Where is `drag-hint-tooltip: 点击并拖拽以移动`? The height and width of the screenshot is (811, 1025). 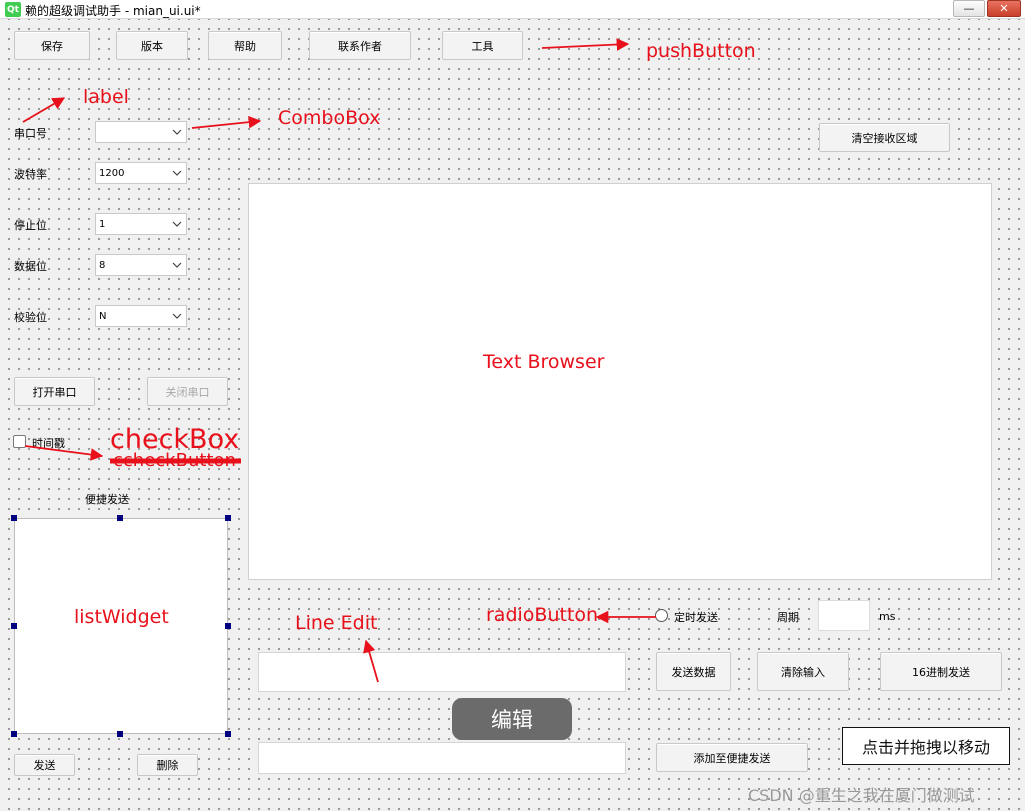
drag-hint-tooltip: 点击并拖拽以移动 is located at coordinates (926, 746).